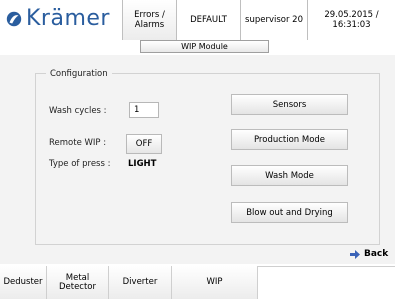 The image size is (395, 299). I want to click on errors-label-line2: Alarms, so click(149, 25).